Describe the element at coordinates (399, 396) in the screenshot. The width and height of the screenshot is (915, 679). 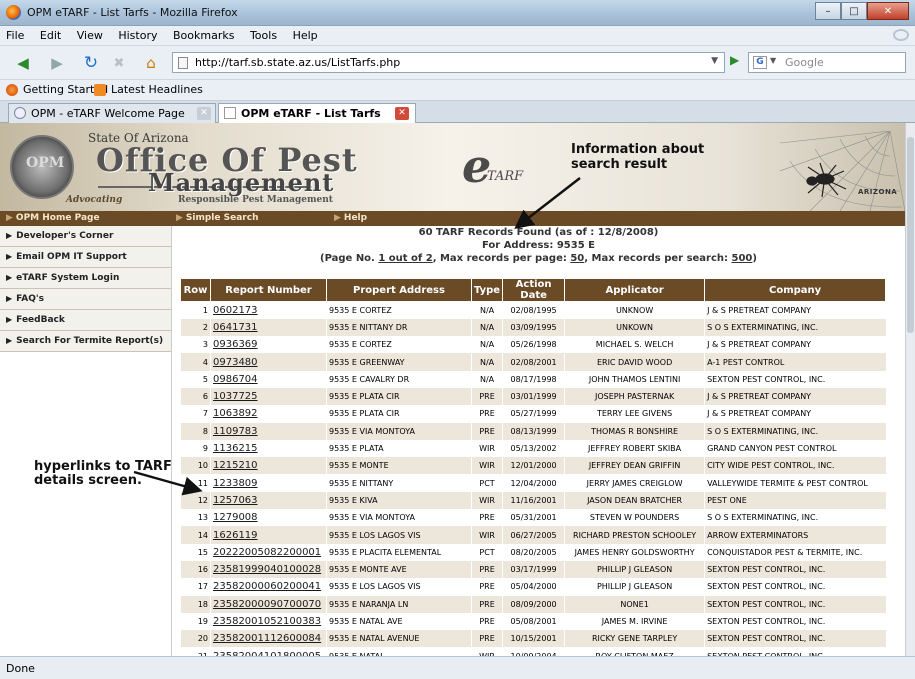
I see `cell-address: 9535 E PLATA CIR` at that location.